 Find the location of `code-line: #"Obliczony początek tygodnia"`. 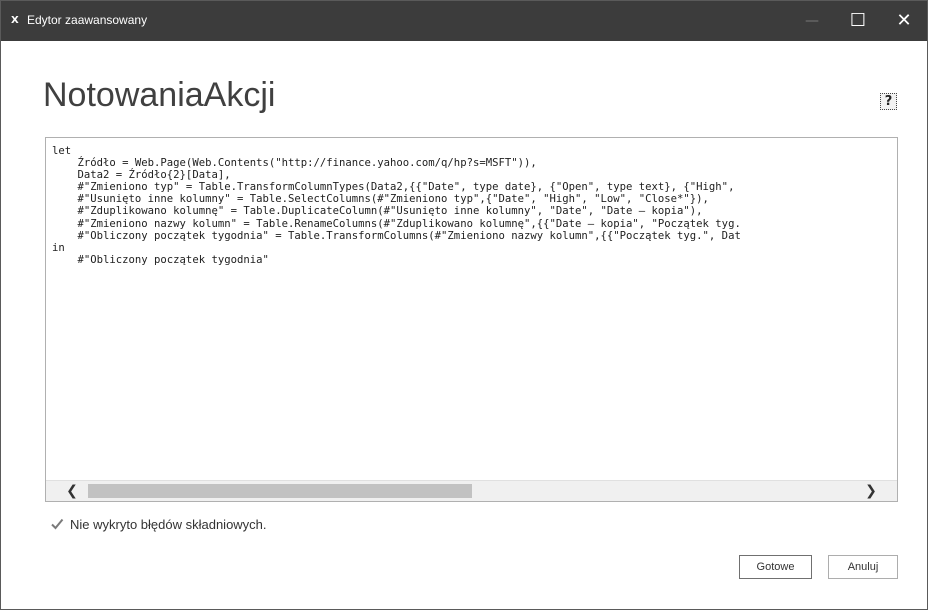

code-line: #"Obliczony początek tygodnia" is located at coordinates (474, 260).